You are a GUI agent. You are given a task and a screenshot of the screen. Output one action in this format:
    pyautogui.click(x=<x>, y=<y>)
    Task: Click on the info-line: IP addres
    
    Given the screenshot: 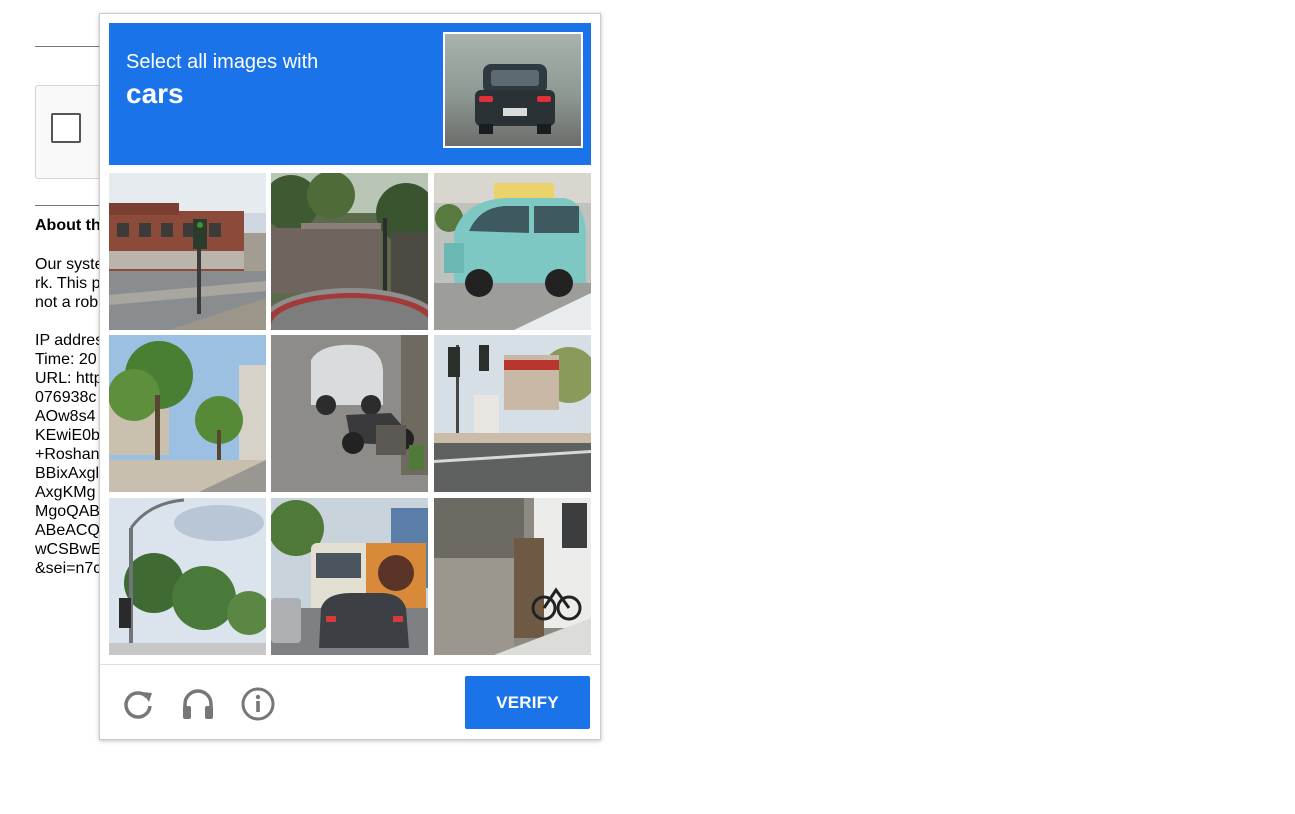 What is the action you would take?
    pyautogui.click(x=69, y=340)
    